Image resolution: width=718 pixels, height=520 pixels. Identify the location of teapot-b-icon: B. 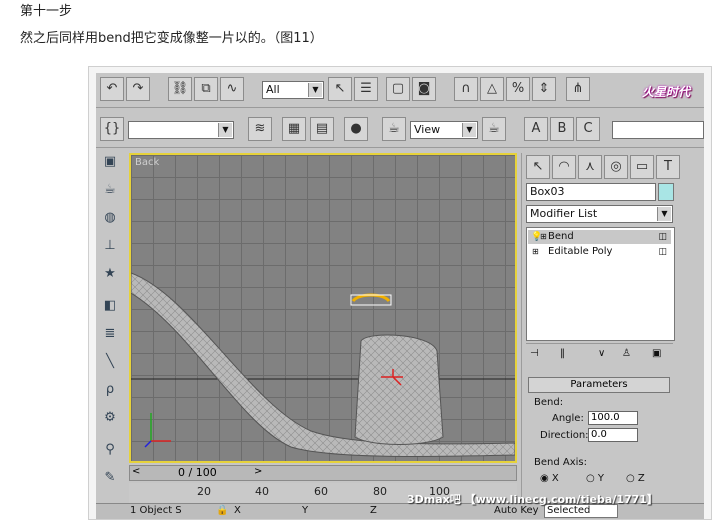
(562, 129).